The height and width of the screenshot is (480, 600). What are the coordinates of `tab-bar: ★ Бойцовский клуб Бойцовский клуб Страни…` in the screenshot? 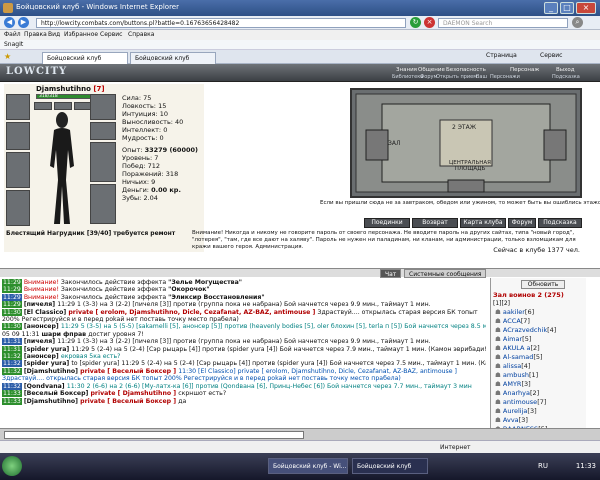 It's located at (300, 57).